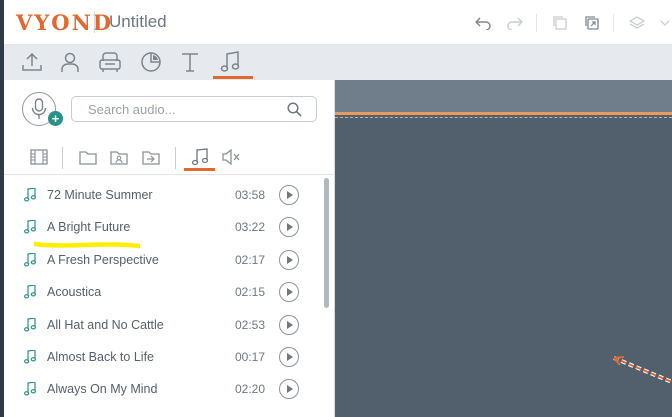 This screenshot has width=672, height=417. I want to click on stage-header-strip, so click(503, 96).